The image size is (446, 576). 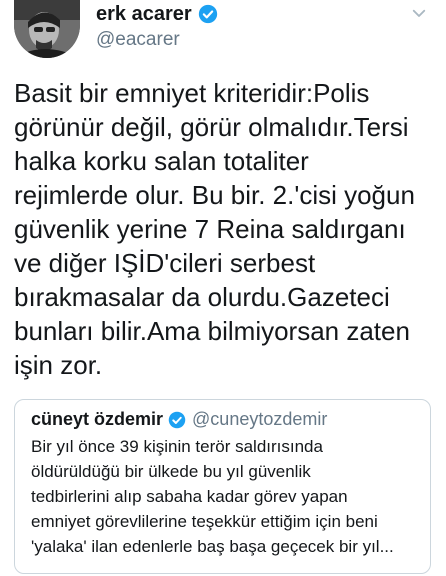 What do you see at coordinates (260, 419) in the screenshot?
I see `quoted-author-handle: @cuneytozdemir` at bounding box center [260, 419].